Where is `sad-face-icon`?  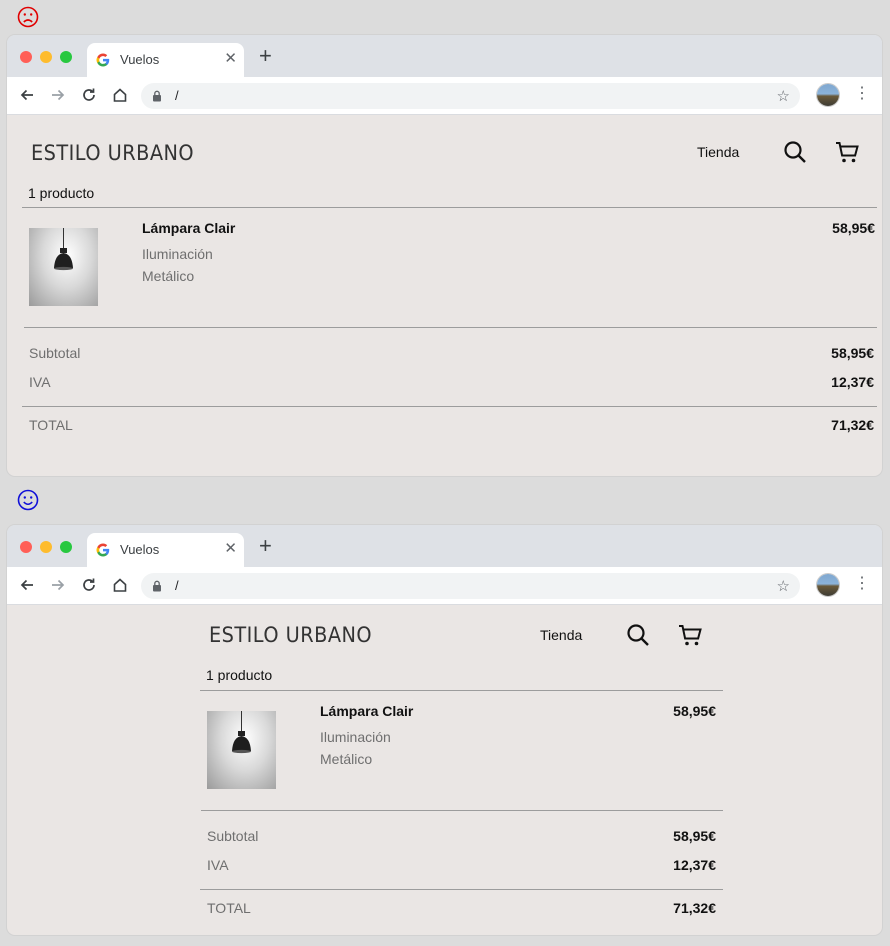
sad-face-icon is located at coordinates (28, 17).